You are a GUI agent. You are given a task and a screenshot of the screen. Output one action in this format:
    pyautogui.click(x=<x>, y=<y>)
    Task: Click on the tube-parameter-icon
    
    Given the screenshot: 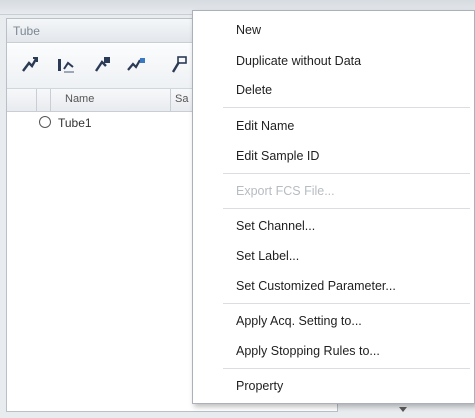 What is the action you would take?
    pyautogui.click(x=136, y=65)
    